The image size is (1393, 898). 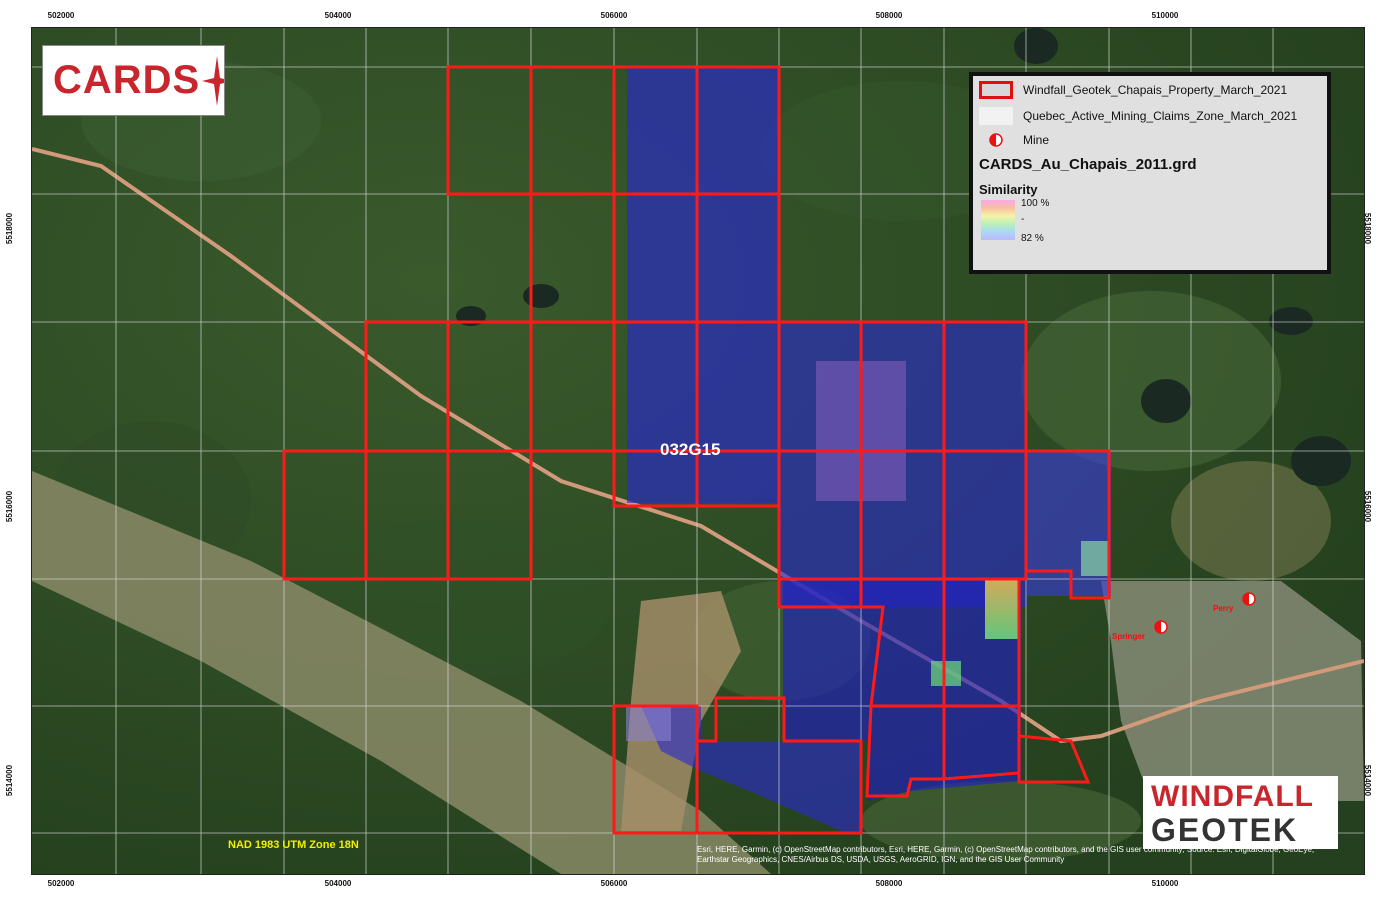 I want to click on y-tick-label: 5518000, so click(x=10, y=228).